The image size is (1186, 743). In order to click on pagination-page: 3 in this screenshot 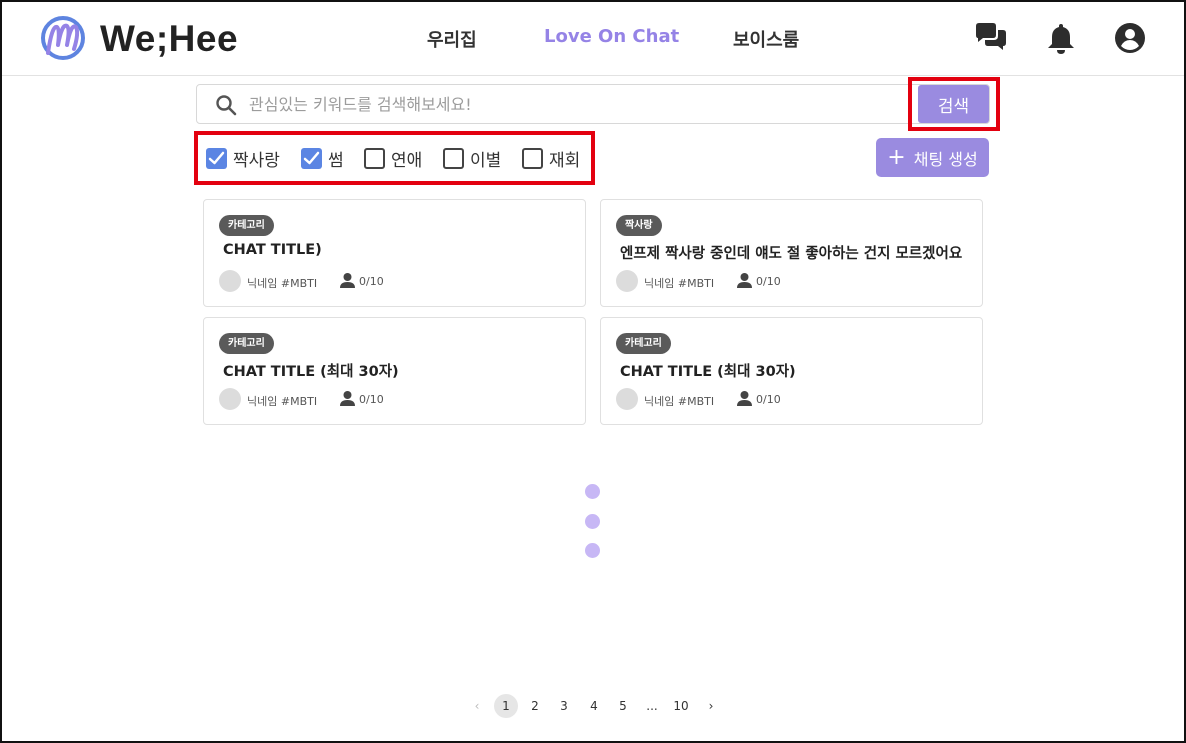, I will do `click(564, 706)`.